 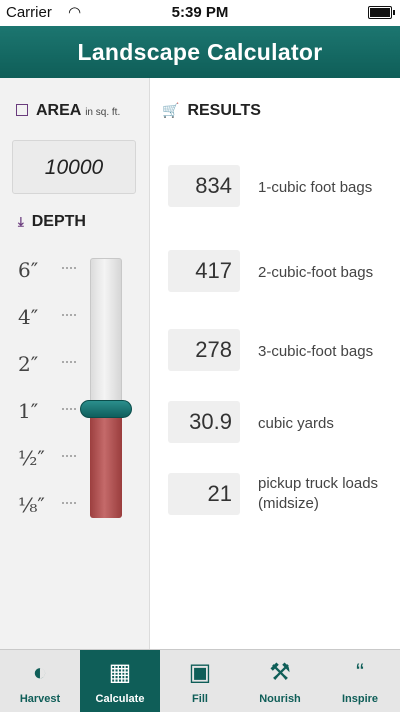 I want to click on tab-label: Nourish, so click(x=280, y=699).